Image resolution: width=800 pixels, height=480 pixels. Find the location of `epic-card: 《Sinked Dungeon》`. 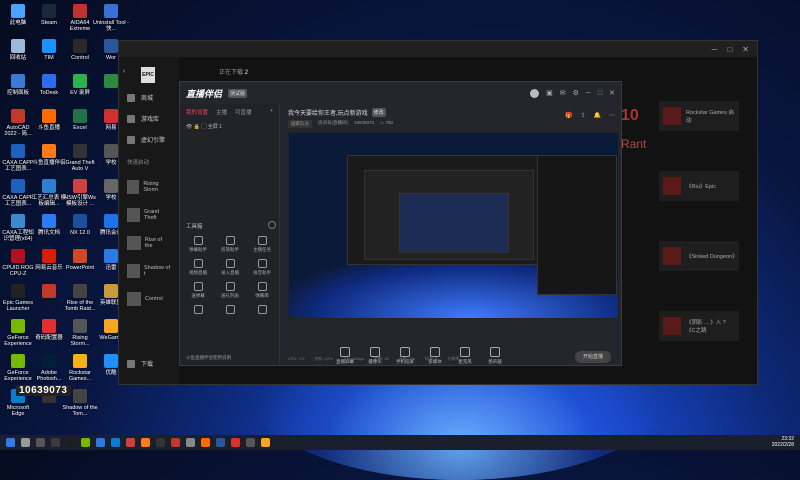

epic-card: 《Sinked Dungeon》 is located at coordinates (699, 256).